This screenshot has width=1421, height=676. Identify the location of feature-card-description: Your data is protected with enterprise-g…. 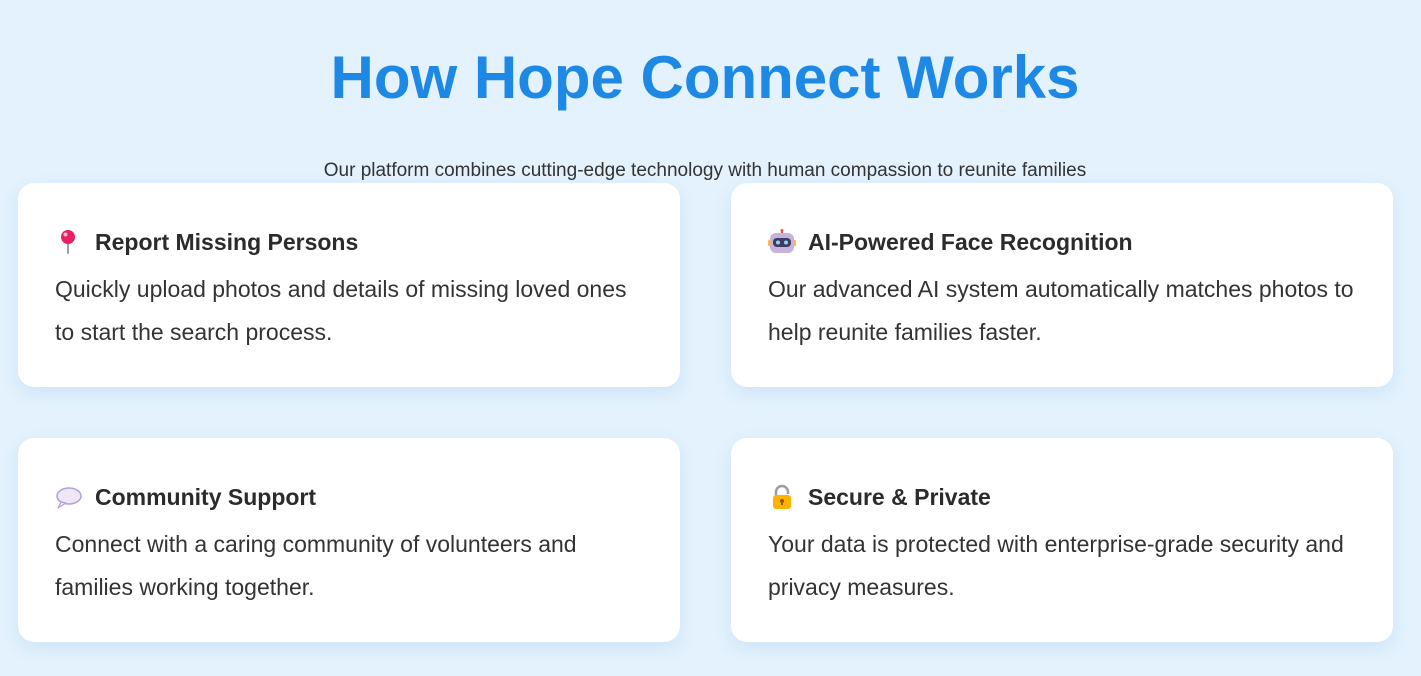
(1056, 565).